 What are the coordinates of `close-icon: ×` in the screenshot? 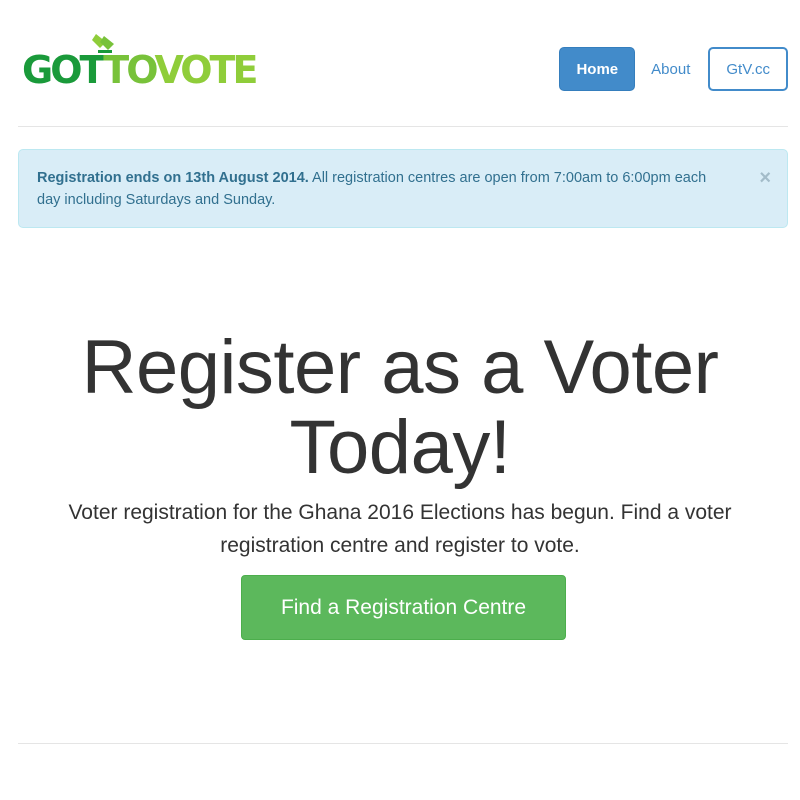 It's located at (765, 178).